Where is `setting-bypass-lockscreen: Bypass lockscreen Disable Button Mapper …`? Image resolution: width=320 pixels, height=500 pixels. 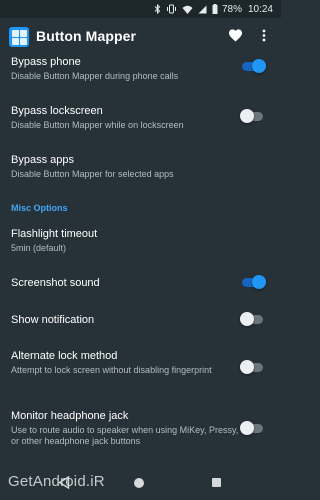 setting-bypass-lockscreen: Bypass lockscreen Disable Button Mapper … is located at coordinates (126, 118).